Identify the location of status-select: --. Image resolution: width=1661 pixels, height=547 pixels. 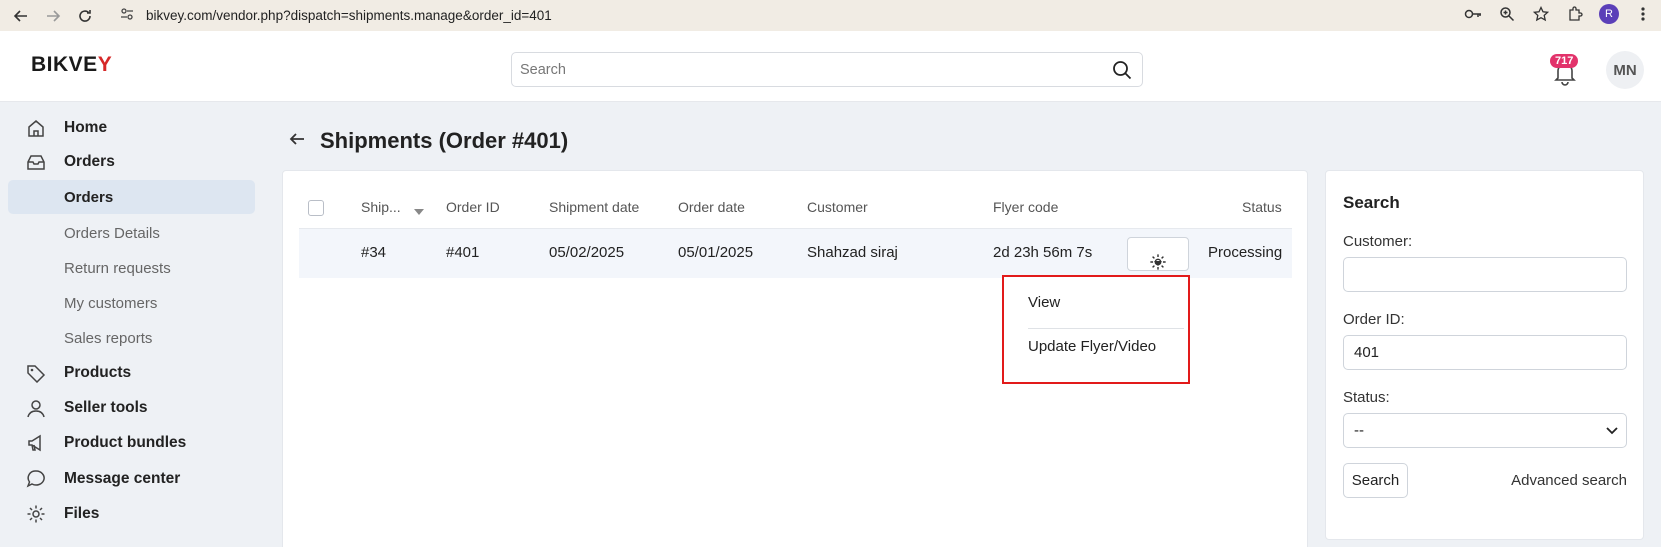
(1485, 430).